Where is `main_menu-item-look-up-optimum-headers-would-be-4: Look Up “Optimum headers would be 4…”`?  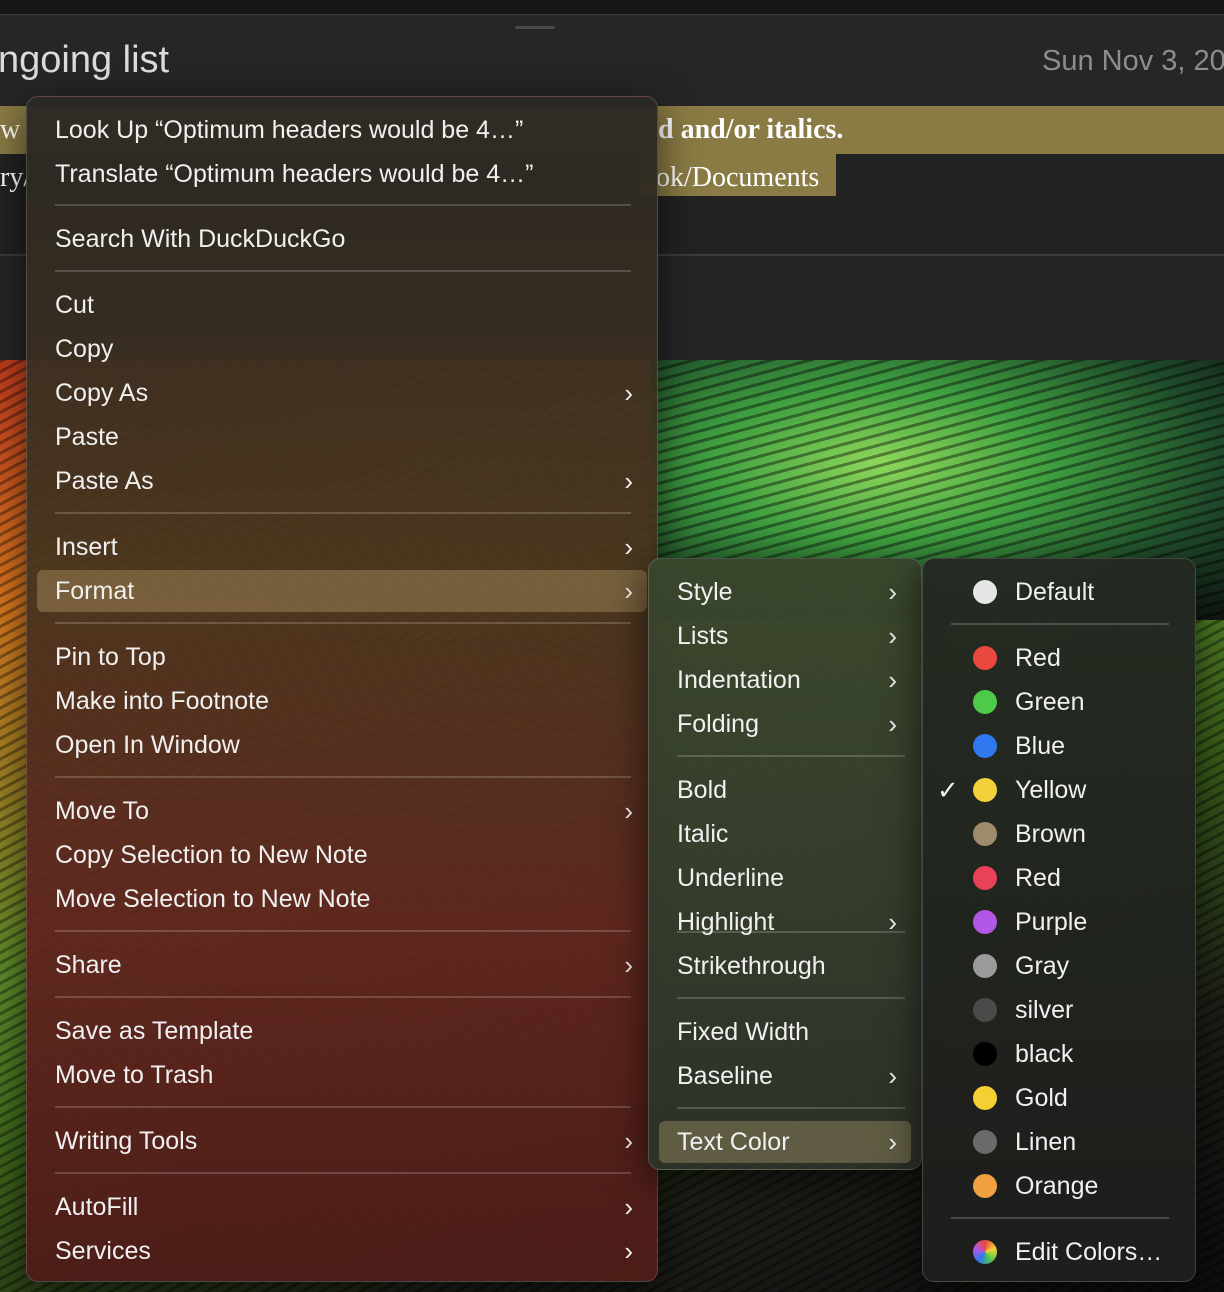 main_menu-item-look-up-optimum-headers-would-be-4: Look Up “Optimum headers would be 4…” is located at coordinates (342, 130).